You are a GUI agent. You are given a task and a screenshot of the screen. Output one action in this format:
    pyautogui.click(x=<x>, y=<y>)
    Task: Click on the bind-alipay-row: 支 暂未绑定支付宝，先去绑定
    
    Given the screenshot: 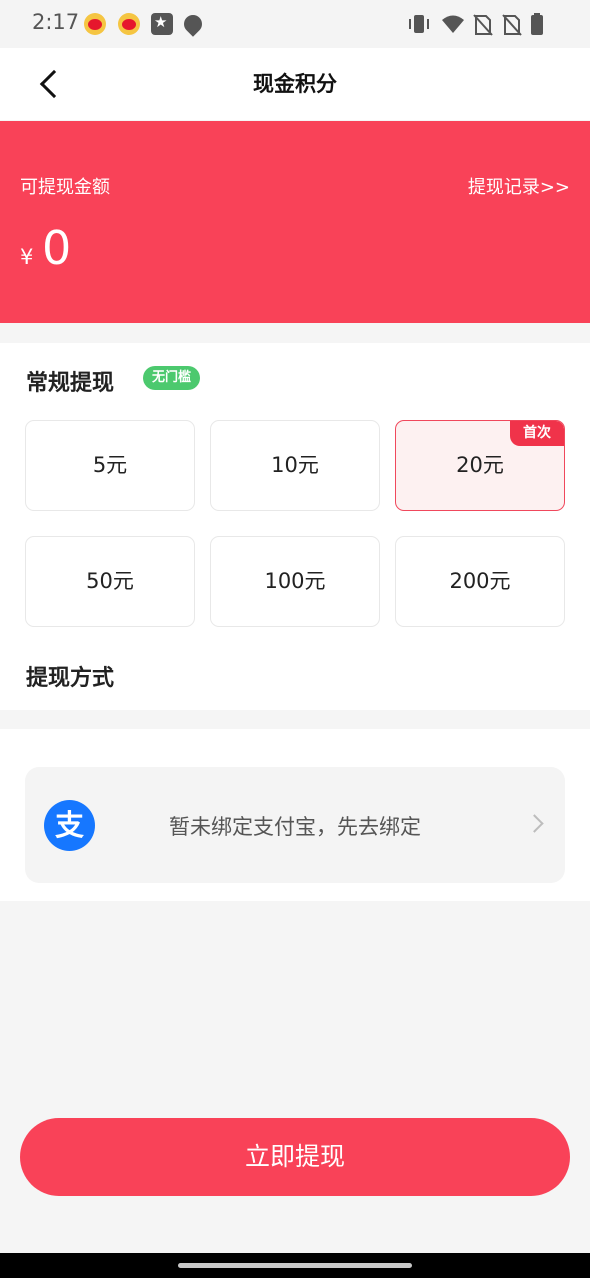 What is the action you would take?
    pyautogui.click(x=295, y=825)
    